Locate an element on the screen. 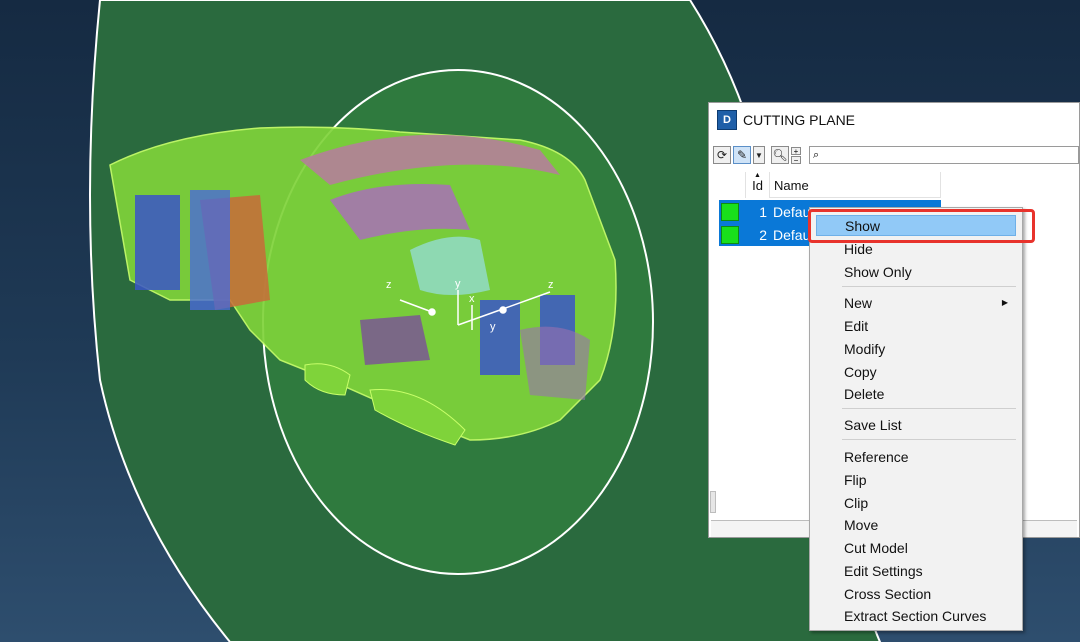 Image resolution: width=1080 pixels, height=642 pixels. menu-item-show-only: Show Only is located at coordinates (916, 271).